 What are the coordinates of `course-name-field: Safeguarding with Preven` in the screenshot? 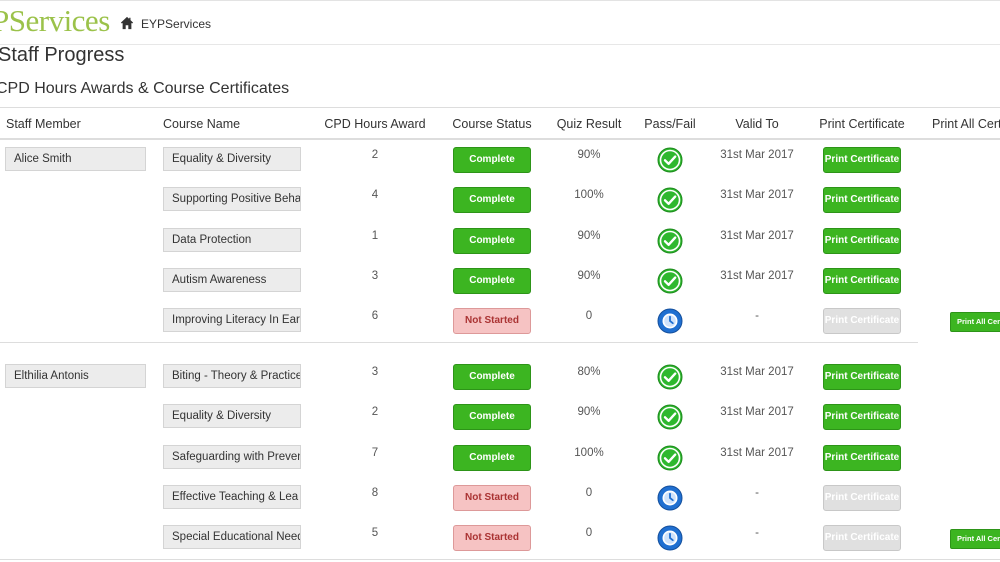 It's located at (232, 456).